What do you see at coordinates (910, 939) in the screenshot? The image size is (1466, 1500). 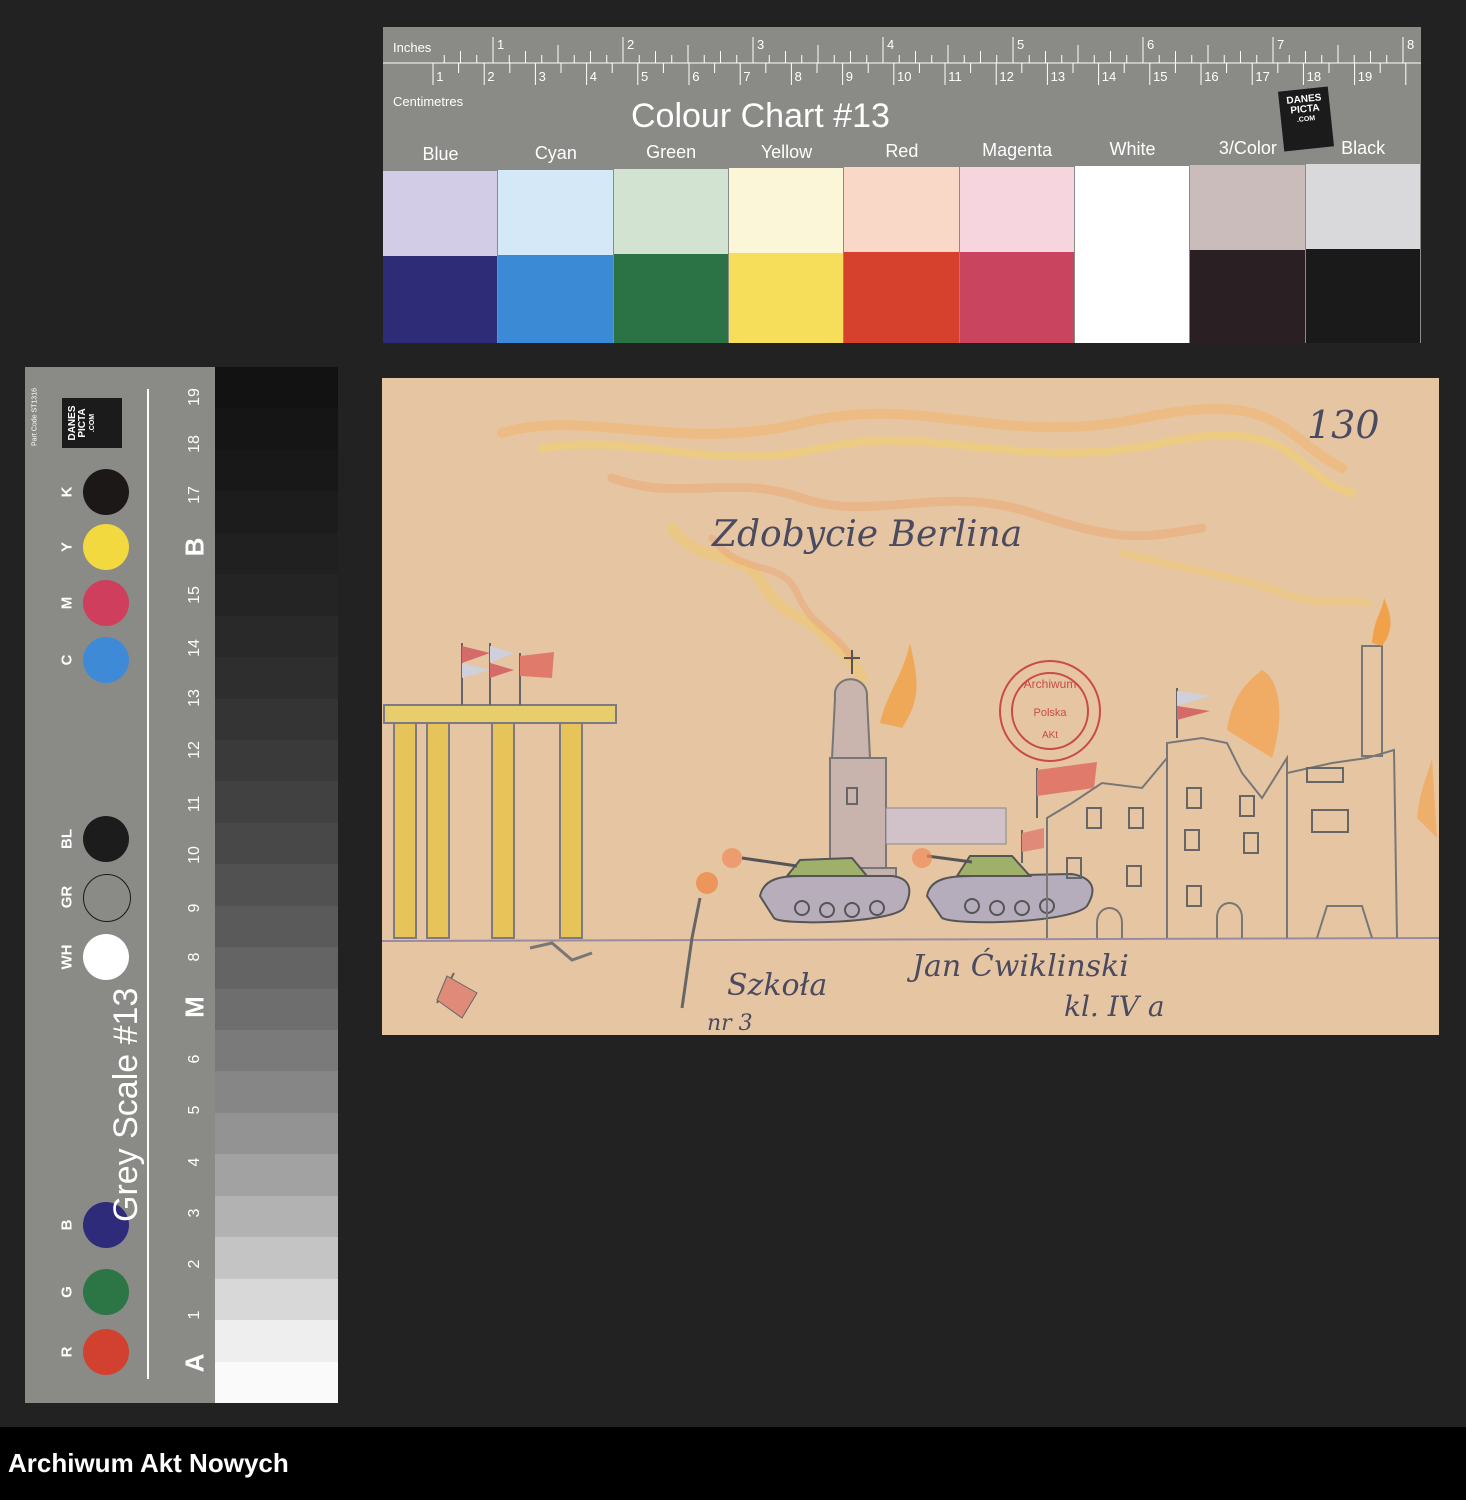 I see `ground-line` at bounding box center [910, 939].